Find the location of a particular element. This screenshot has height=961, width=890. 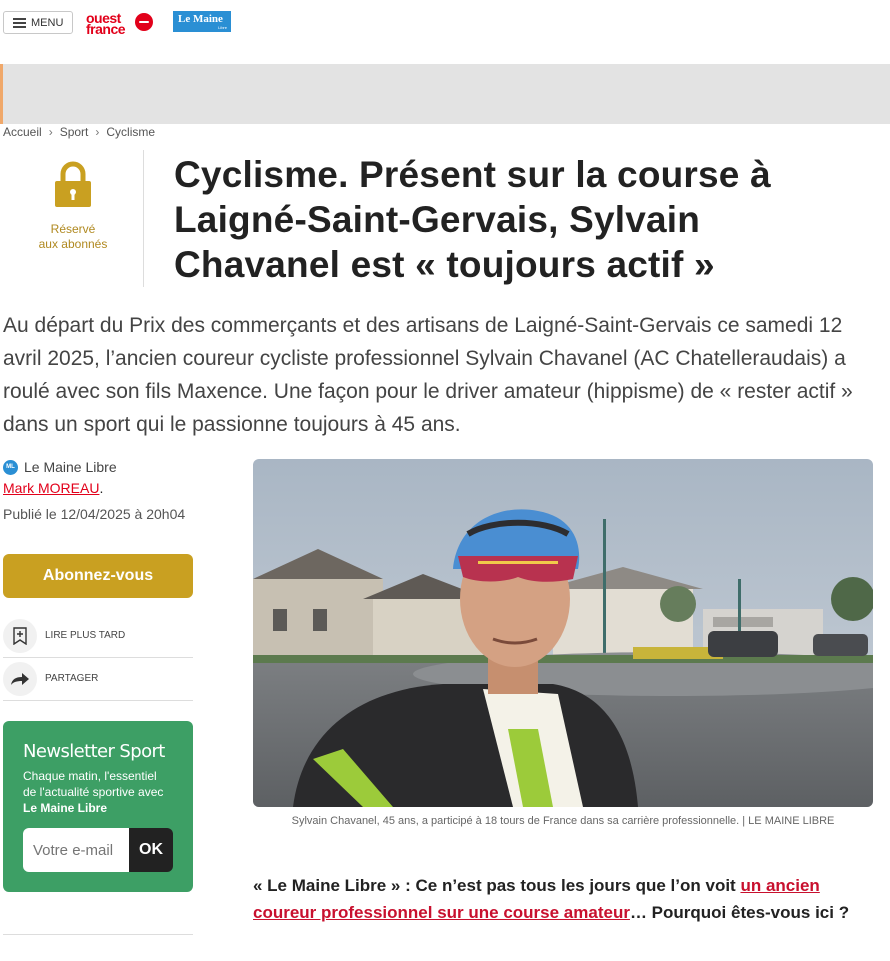

share-label: PARTAGER is located at coordinates (72, 678).